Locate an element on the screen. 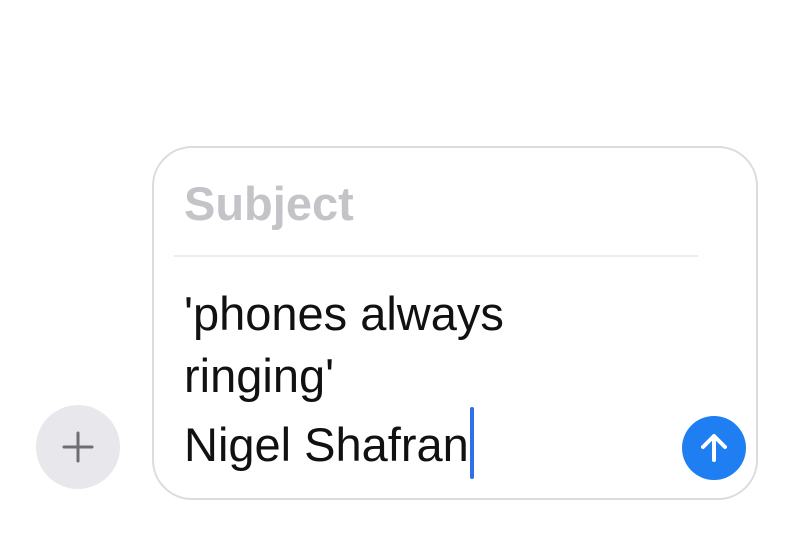 Image resolution: width=800 pixels, height=533 pixels. add-attachment-button is located at coordinates (78, 447).